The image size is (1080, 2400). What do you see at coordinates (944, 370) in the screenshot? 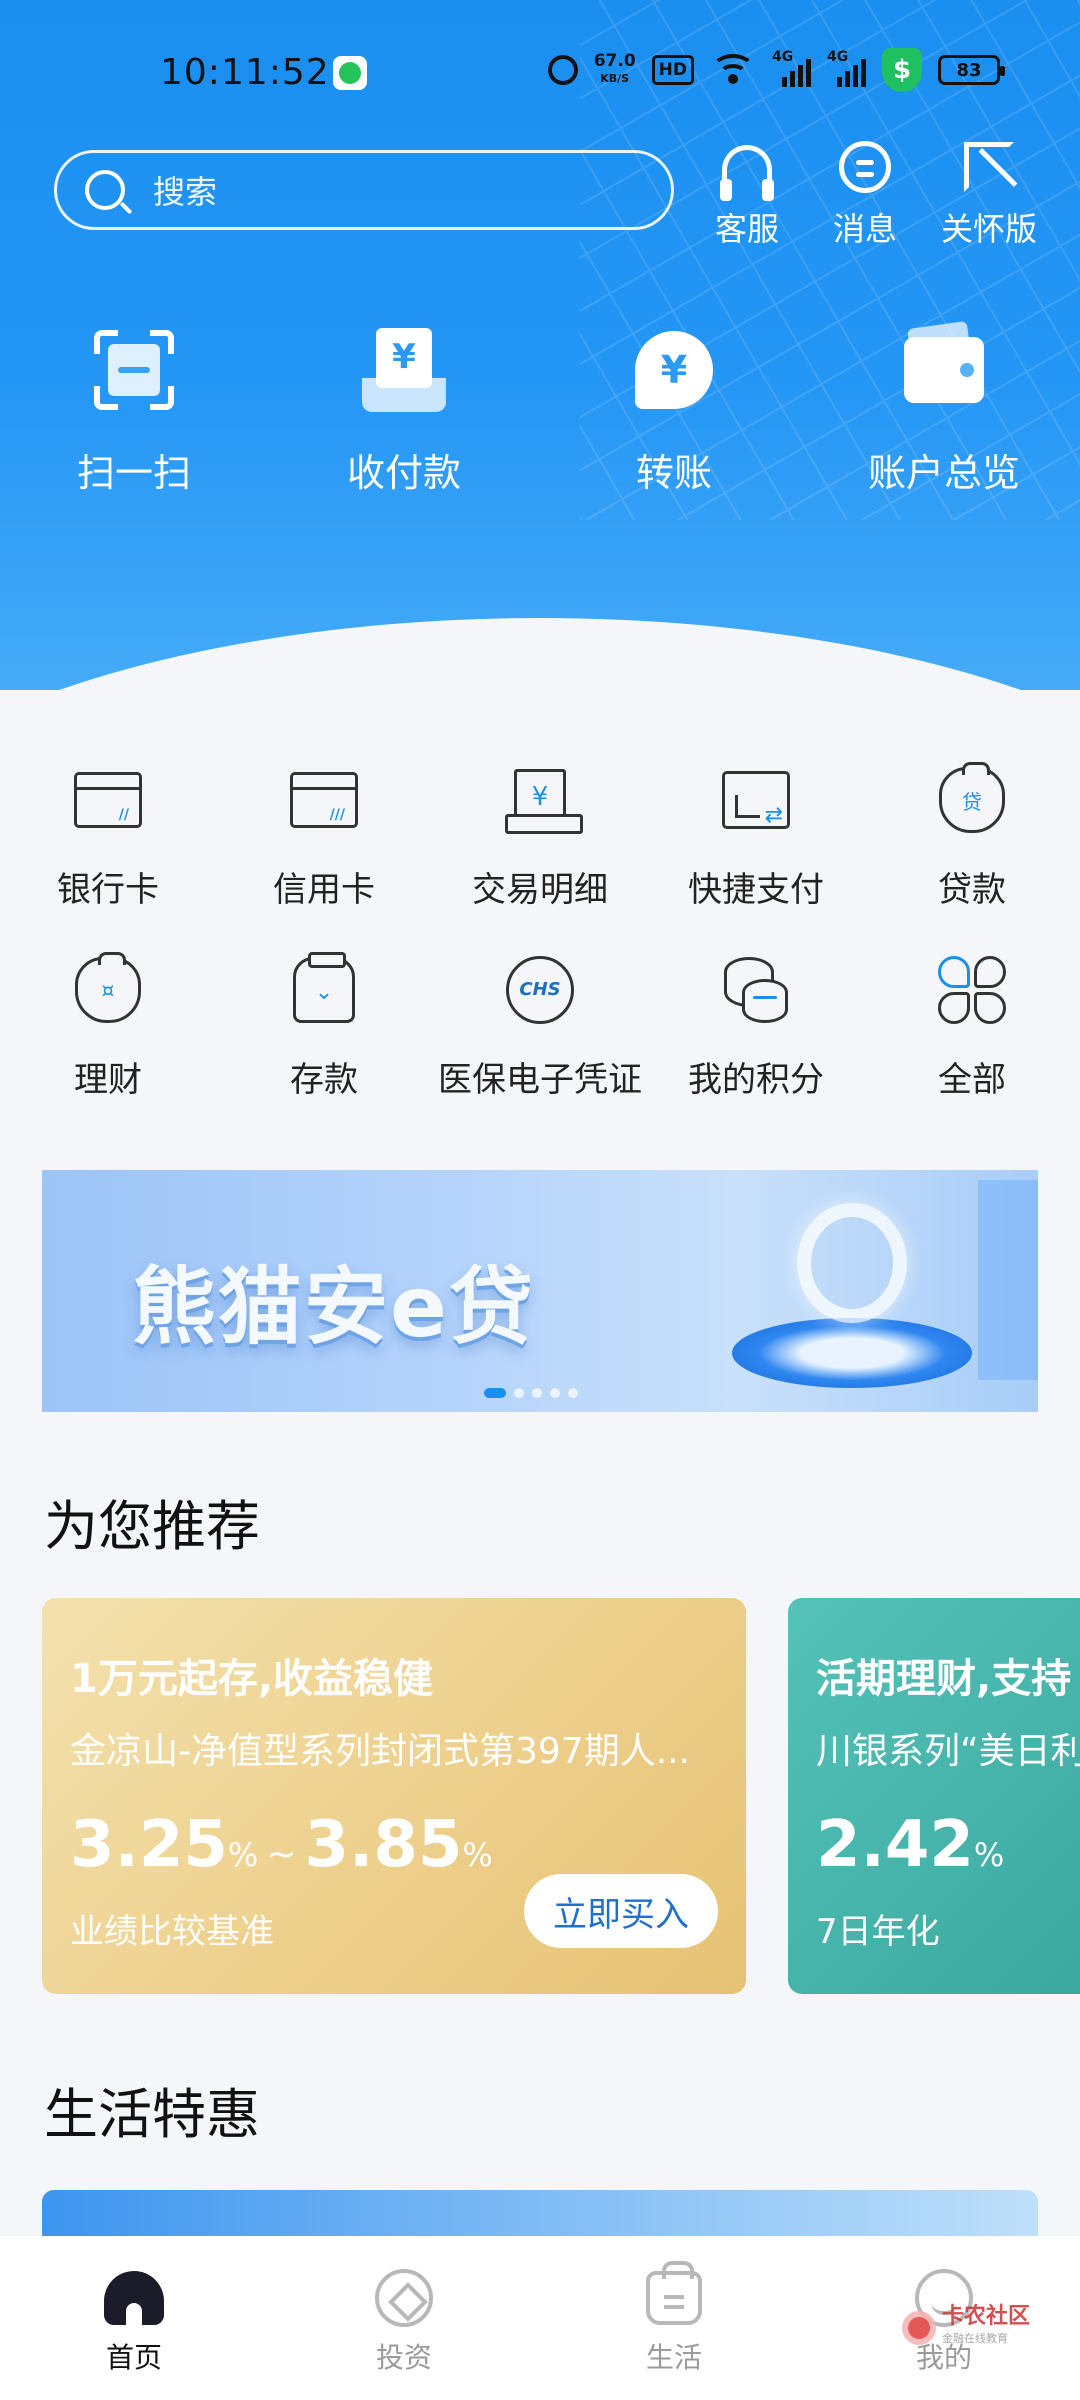
I see `wallet-icon` at bounding box center [944, 370].